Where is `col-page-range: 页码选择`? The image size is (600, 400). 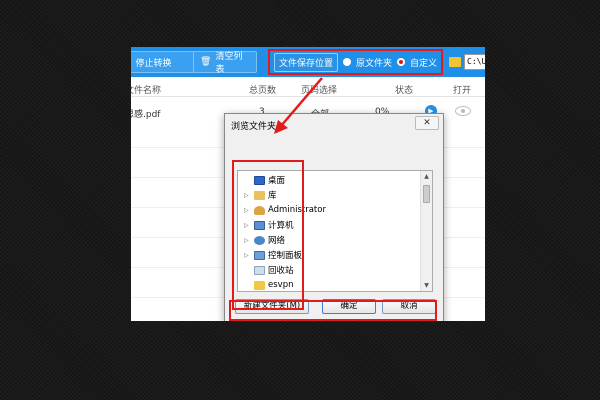 col-page-range: 页码选择 is located at coordinates (319, 91).